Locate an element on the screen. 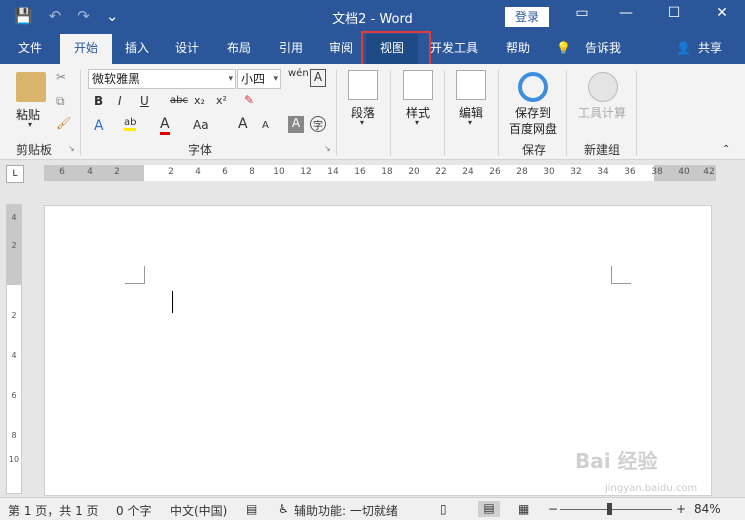 This screenshot has width=745, height=520. enclose-char-icon: 字 is located at coordinates (318, 124).